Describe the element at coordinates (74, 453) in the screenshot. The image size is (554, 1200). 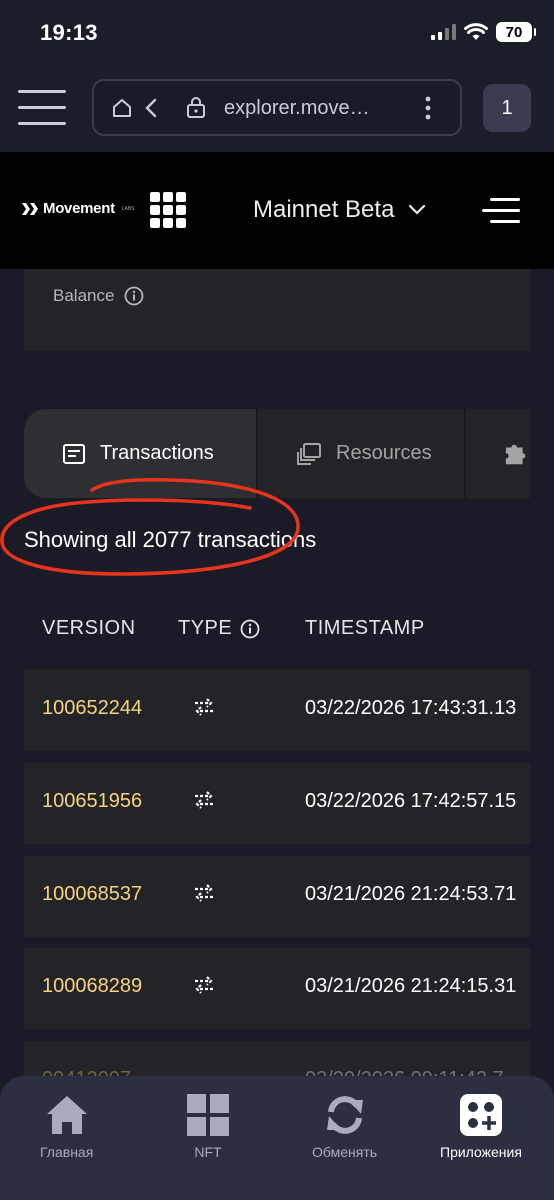
I see `document-list-icon` at that location.